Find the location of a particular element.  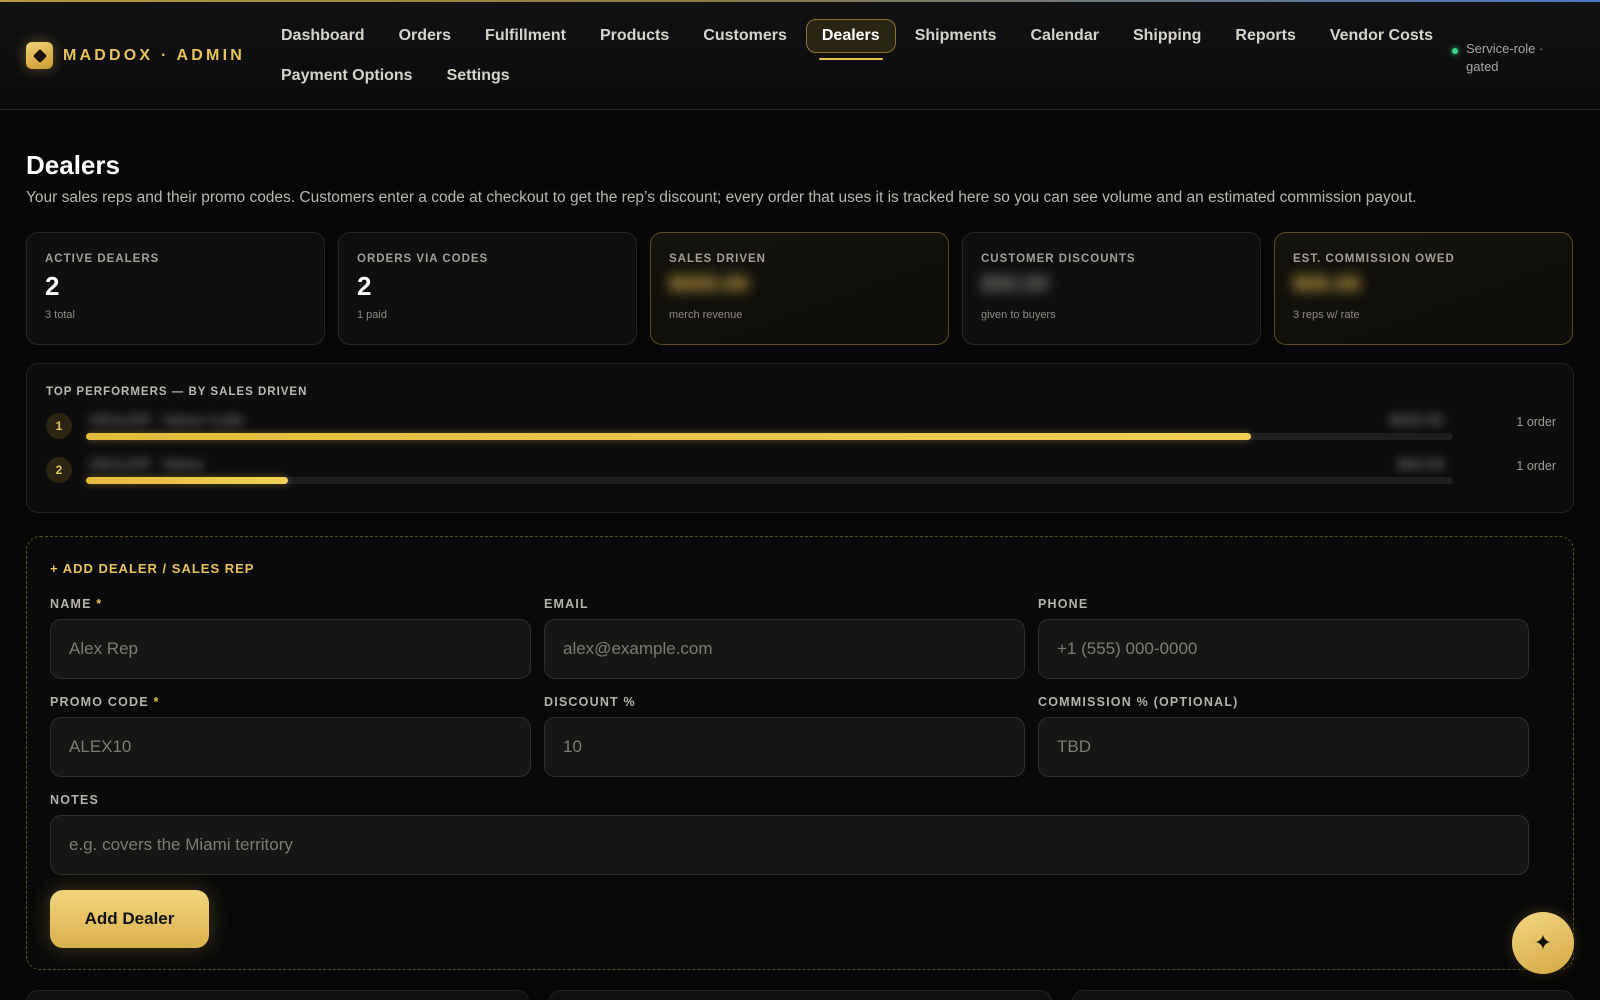

commission-label: COMMISSION % (OPTIONAL) is located at coordinates (1138, 702).